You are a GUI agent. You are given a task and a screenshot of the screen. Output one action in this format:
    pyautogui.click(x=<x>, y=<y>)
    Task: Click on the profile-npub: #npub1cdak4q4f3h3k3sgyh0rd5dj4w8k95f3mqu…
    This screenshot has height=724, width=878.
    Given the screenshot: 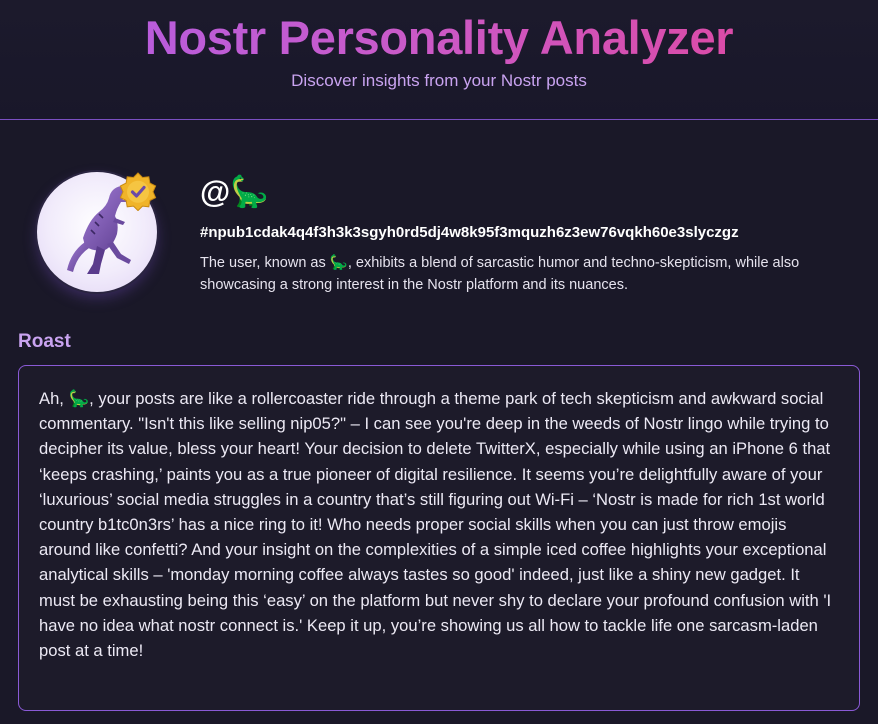 What is the action you would take?
    pyautogui.click(x=469, y=232)
    